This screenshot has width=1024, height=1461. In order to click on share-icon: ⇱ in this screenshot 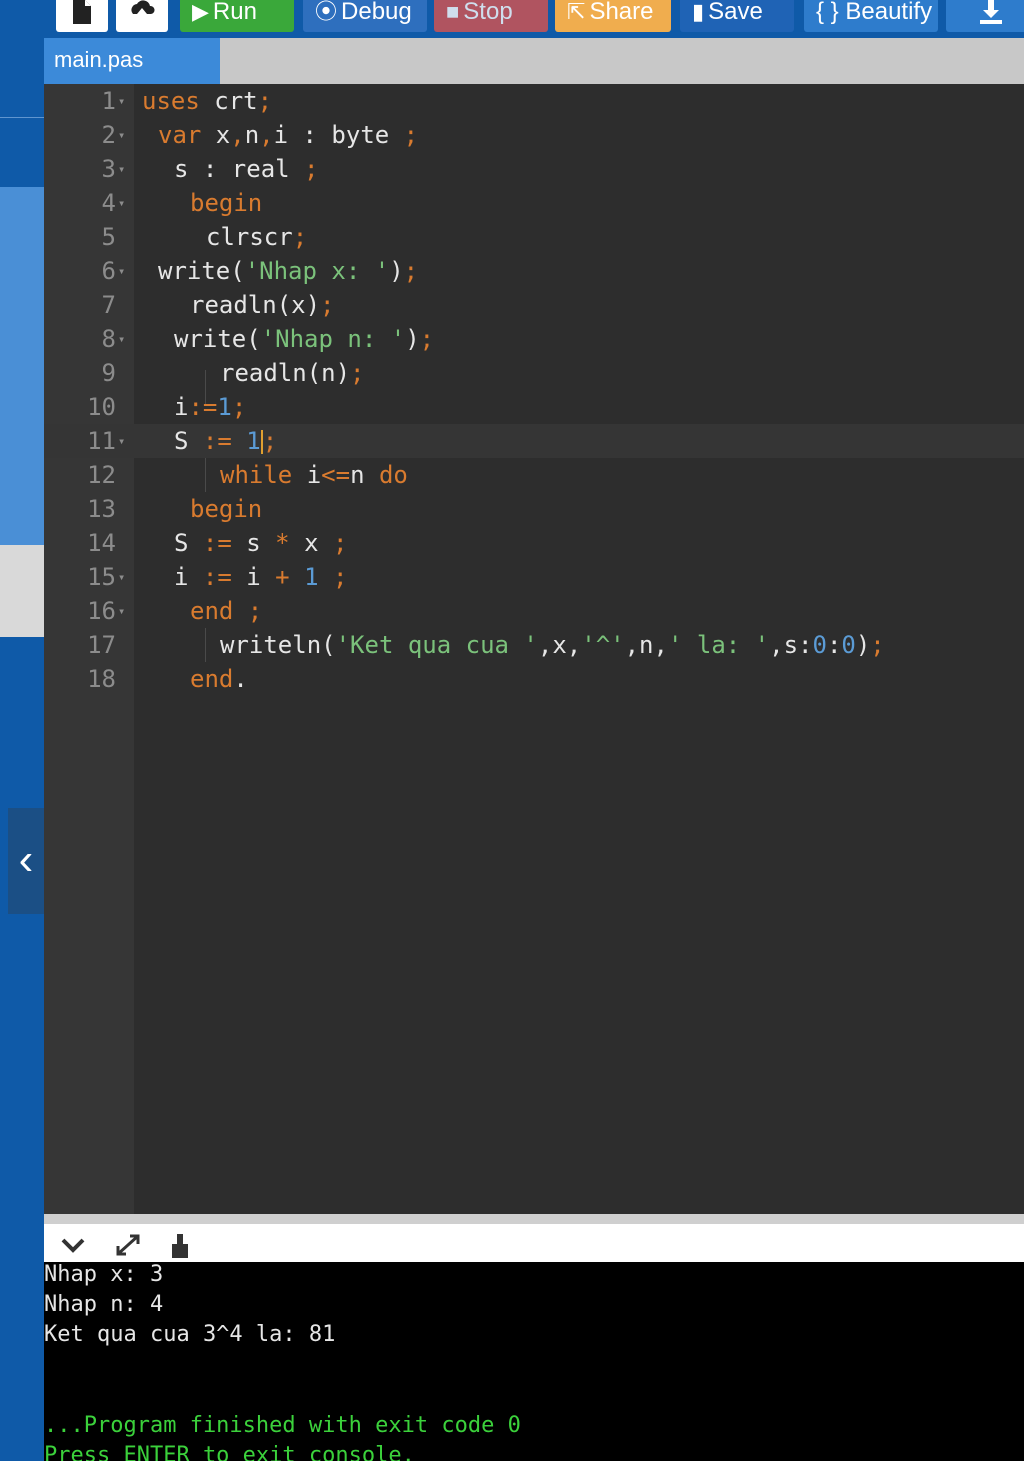, I will do `click(576, 12)`.